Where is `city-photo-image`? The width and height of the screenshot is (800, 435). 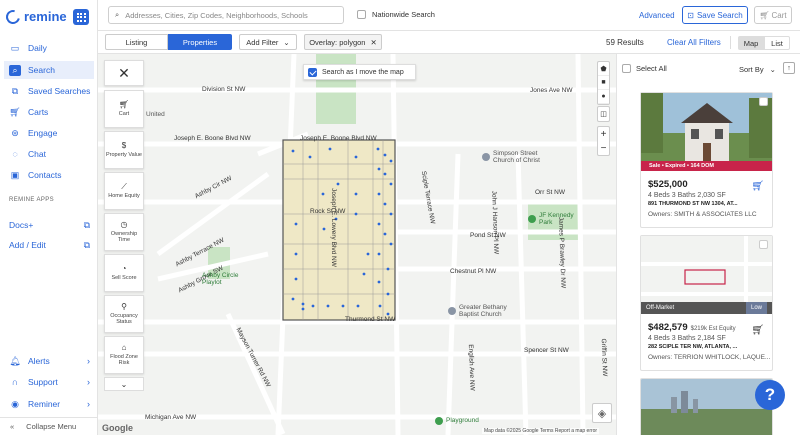 city-photo-image is located at coordinates (706, 407).